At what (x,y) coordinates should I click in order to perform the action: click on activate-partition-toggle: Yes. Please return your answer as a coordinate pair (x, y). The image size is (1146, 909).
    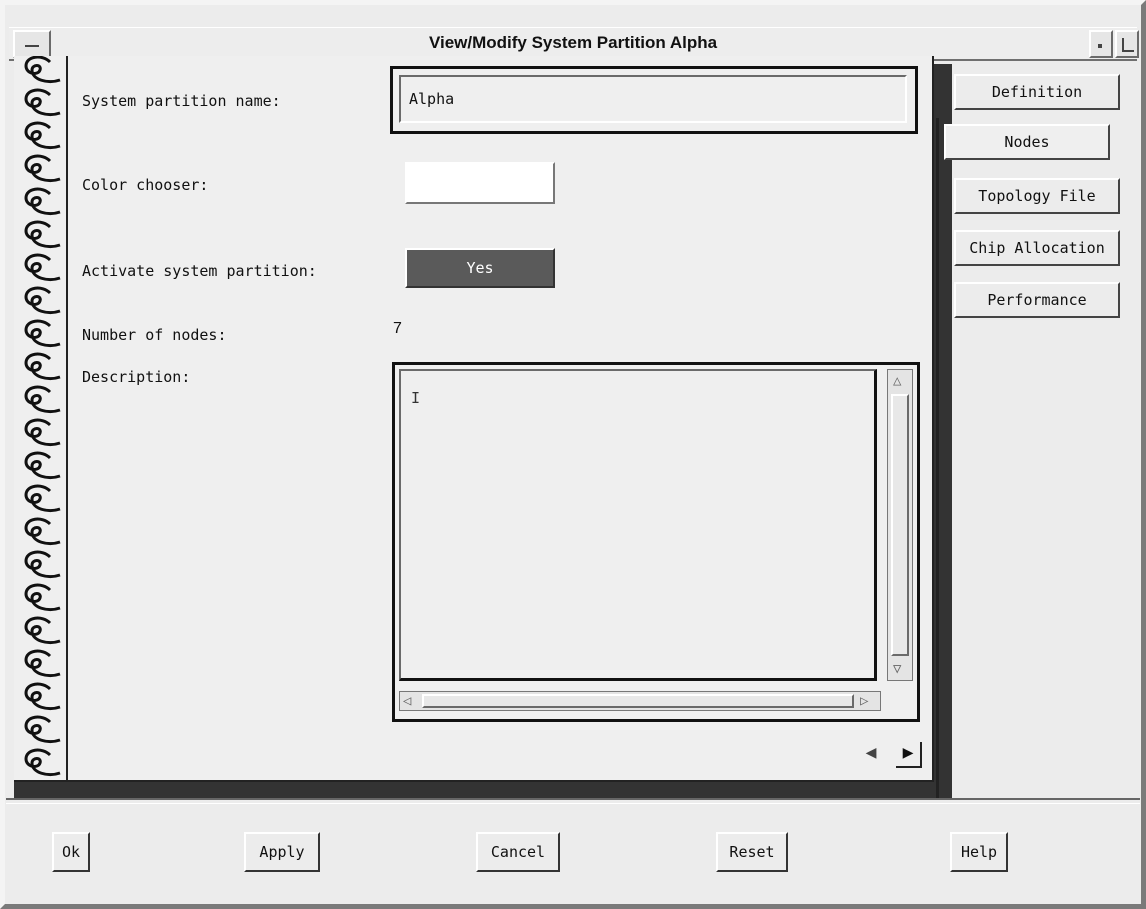
    Looking at the image, I should click on (480, 268).